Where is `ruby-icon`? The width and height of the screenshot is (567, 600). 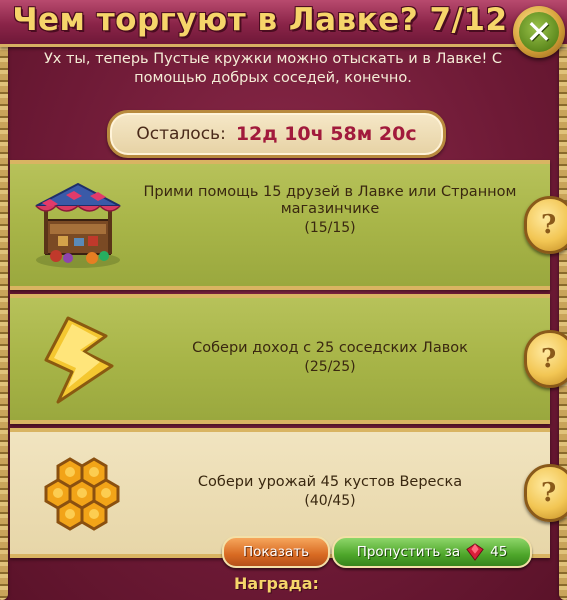
ruby-icon is located at coordinates (475, 552).